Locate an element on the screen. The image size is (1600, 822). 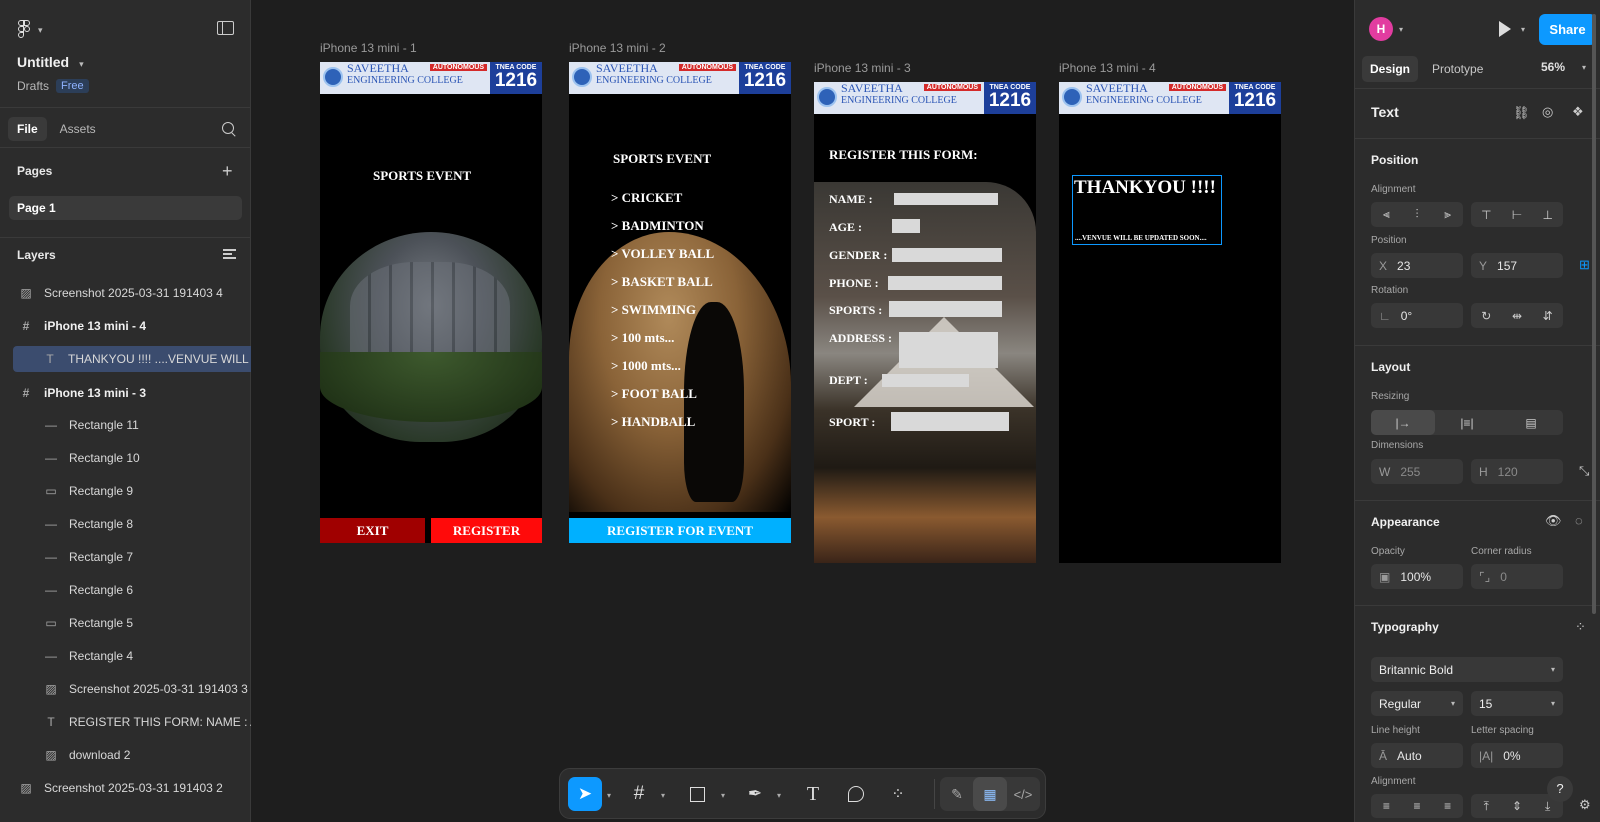
comment-tool-icon is located at coordinates (856, 794).